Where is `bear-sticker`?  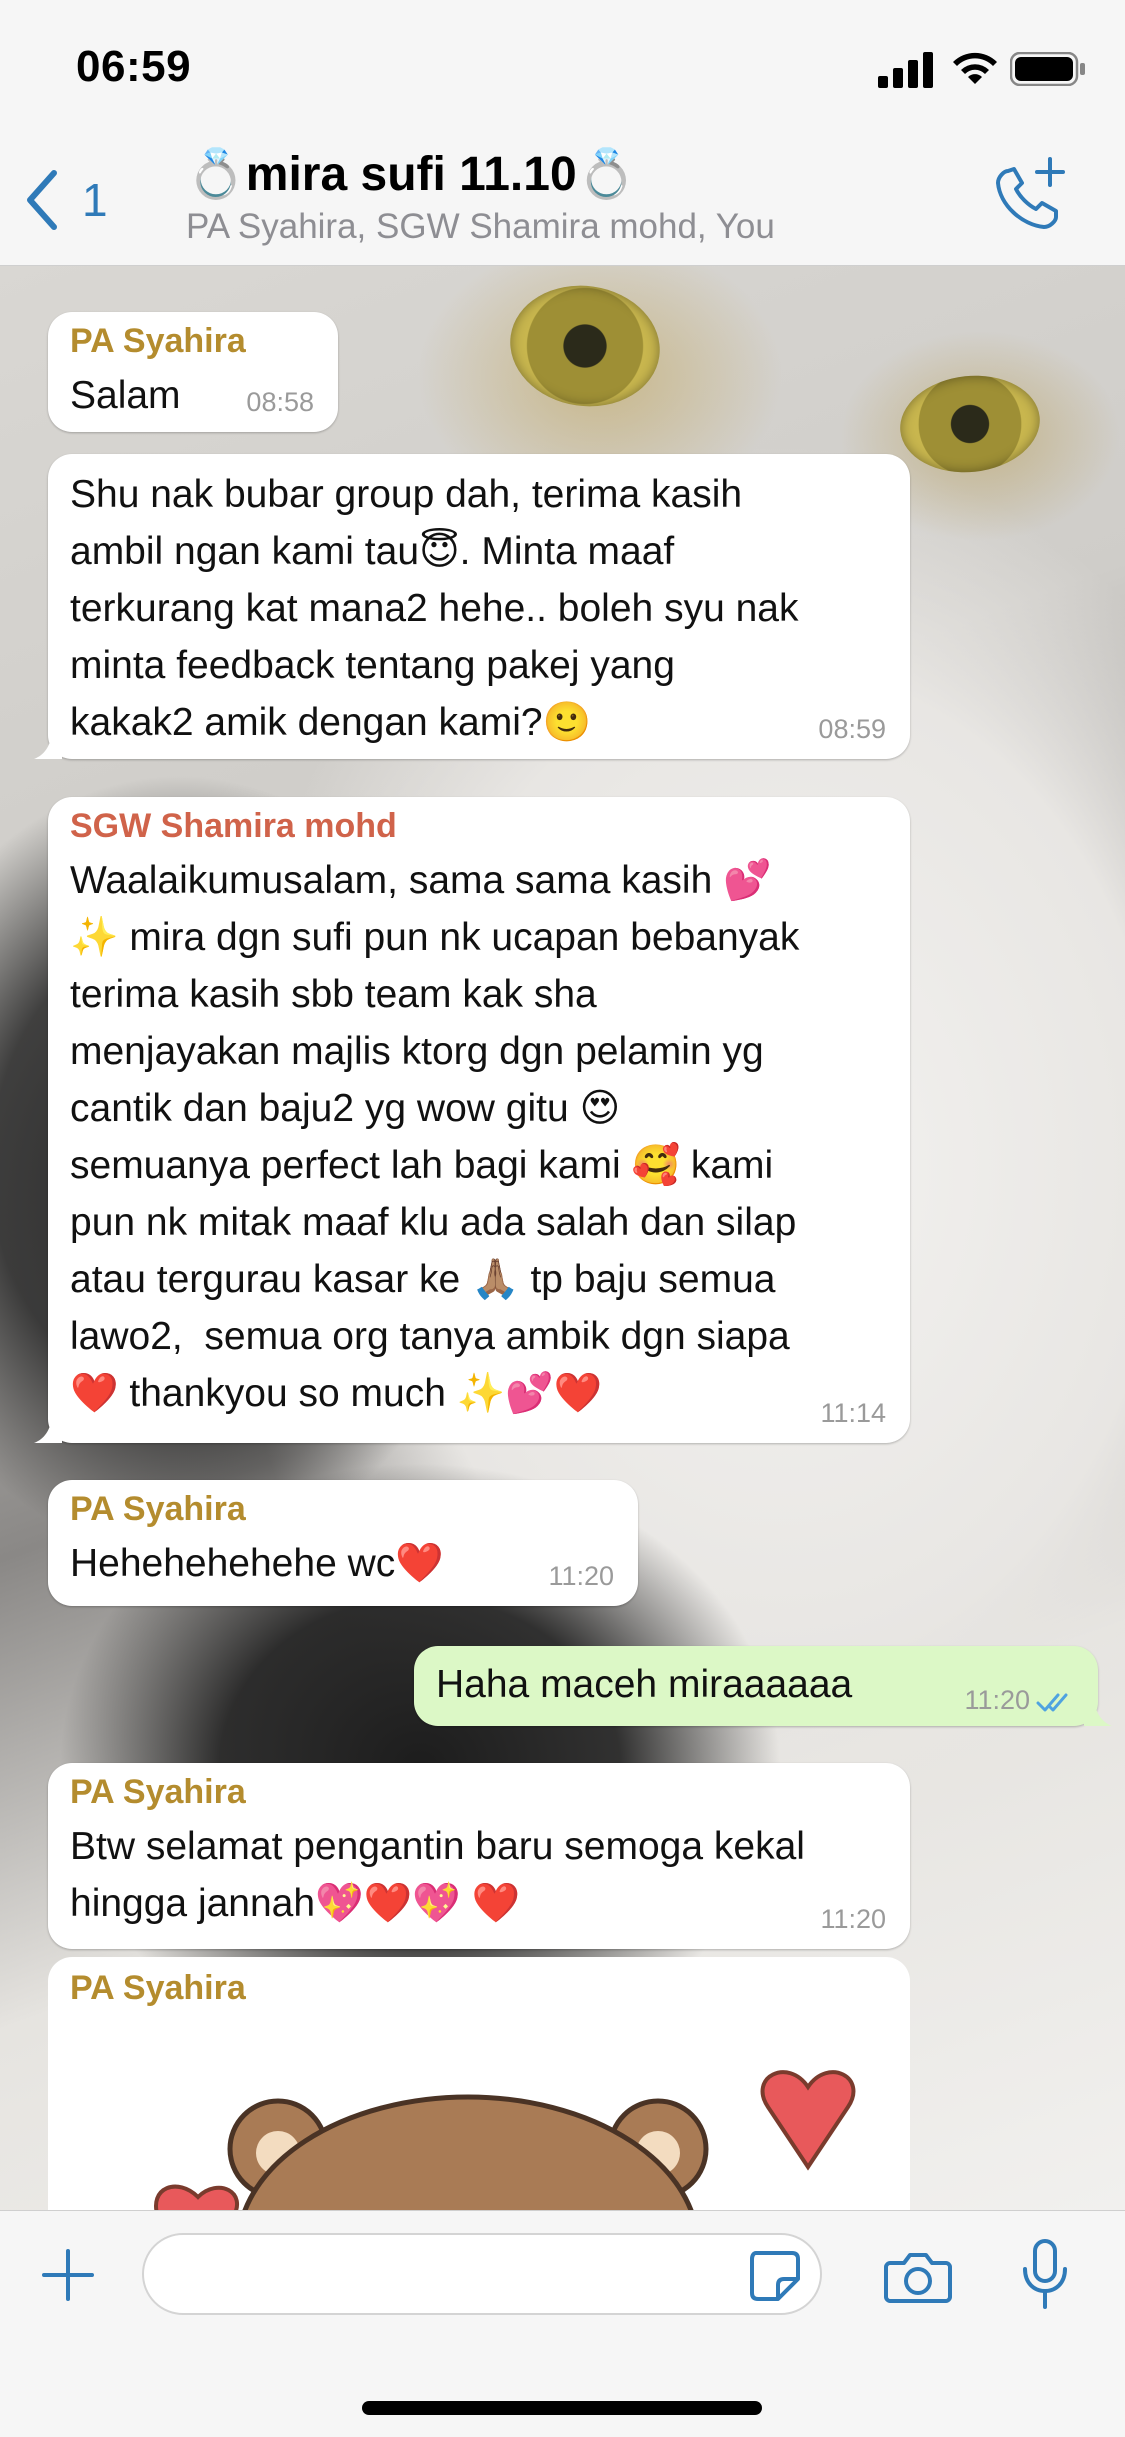
bear-sticker is located at coordinates (505, 2143).